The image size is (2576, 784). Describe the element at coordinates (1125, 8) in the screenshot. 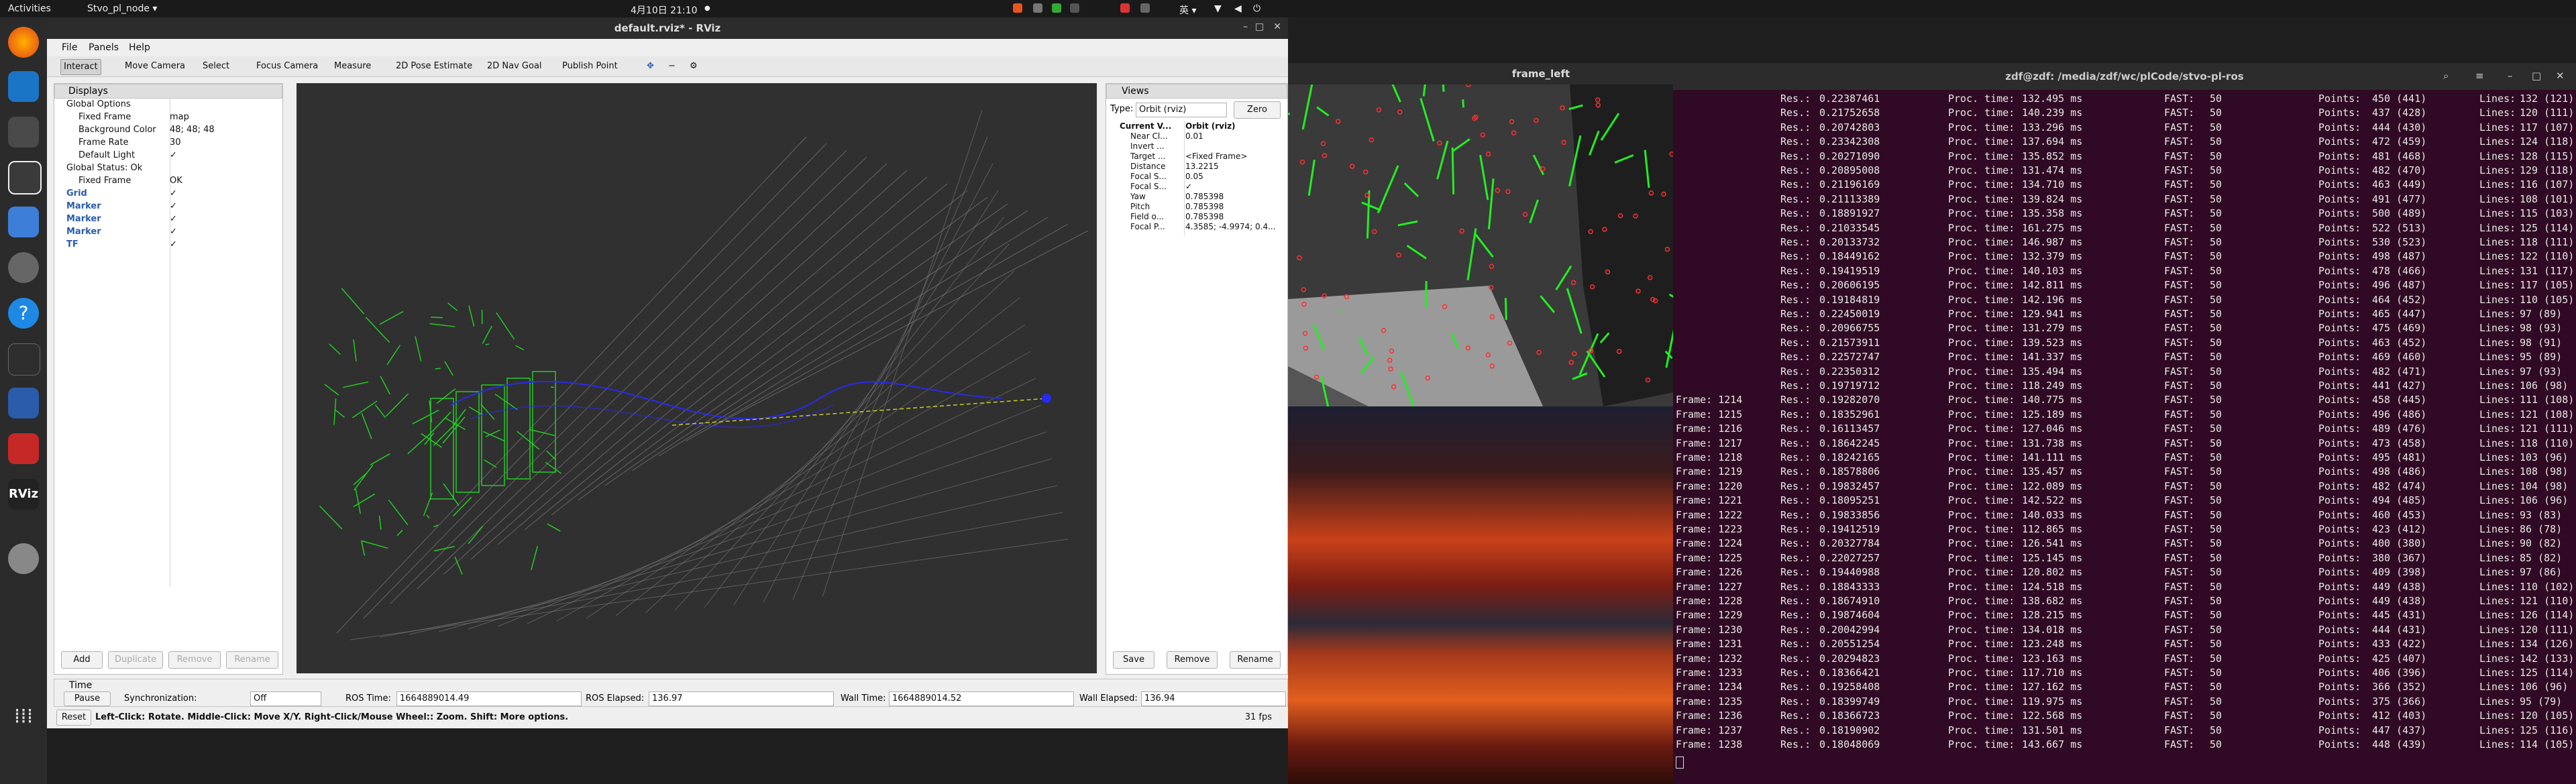

I see `indicator4-icon` at that location.